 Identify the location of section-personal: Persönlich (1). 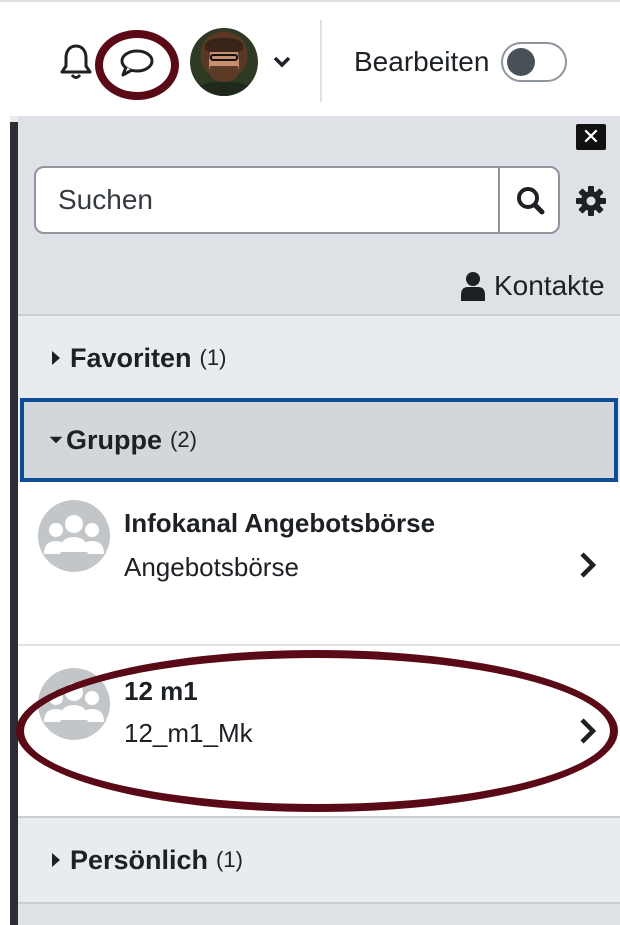
(319, 860).